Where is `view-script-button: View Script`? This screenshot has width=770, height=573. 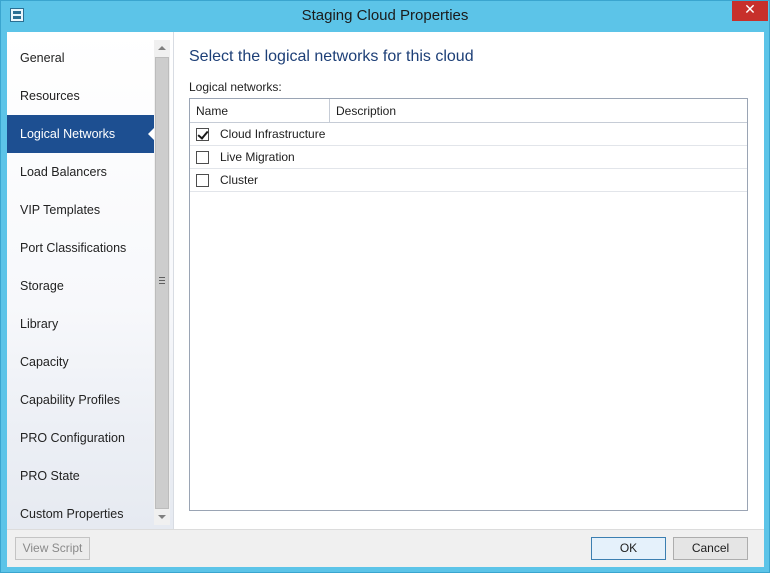 view-script-button: View Script is located at coordinates (52, 548).